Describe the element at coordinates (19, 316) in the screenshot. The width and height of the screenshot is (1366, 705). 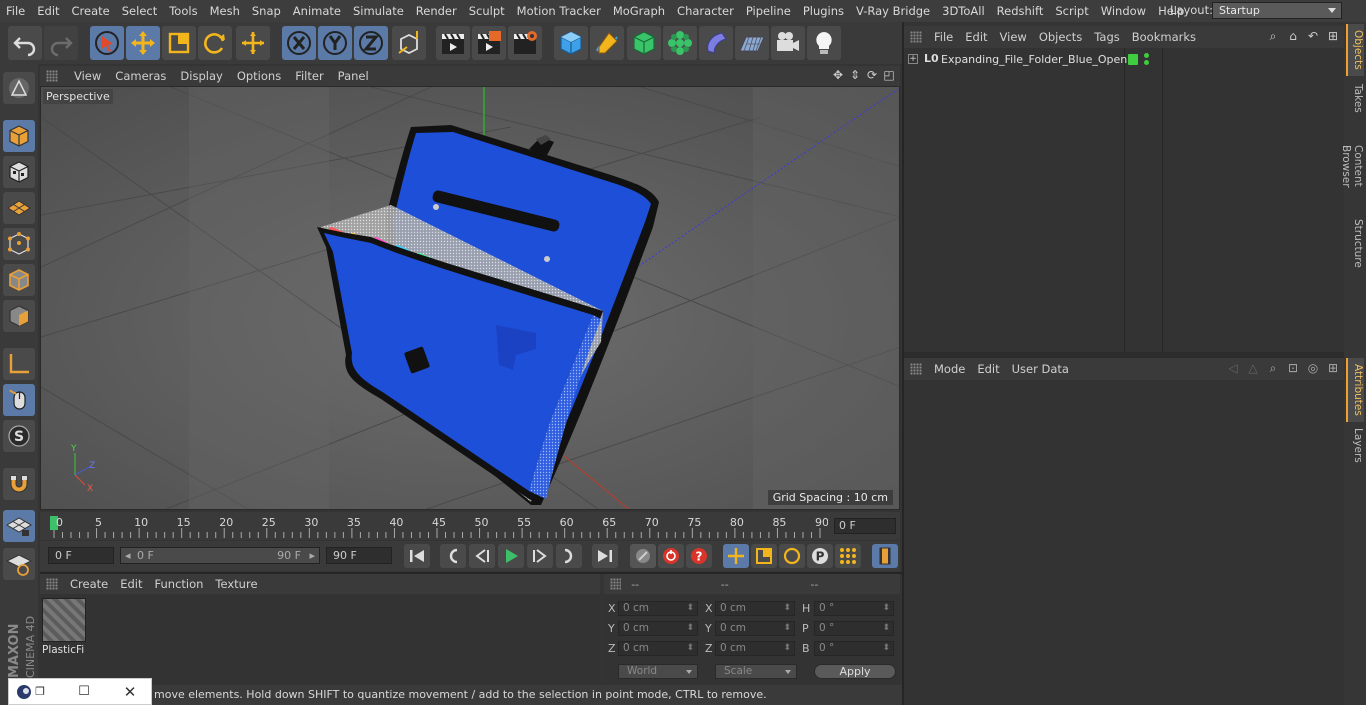
I see `polygons-mode-button` at that location.